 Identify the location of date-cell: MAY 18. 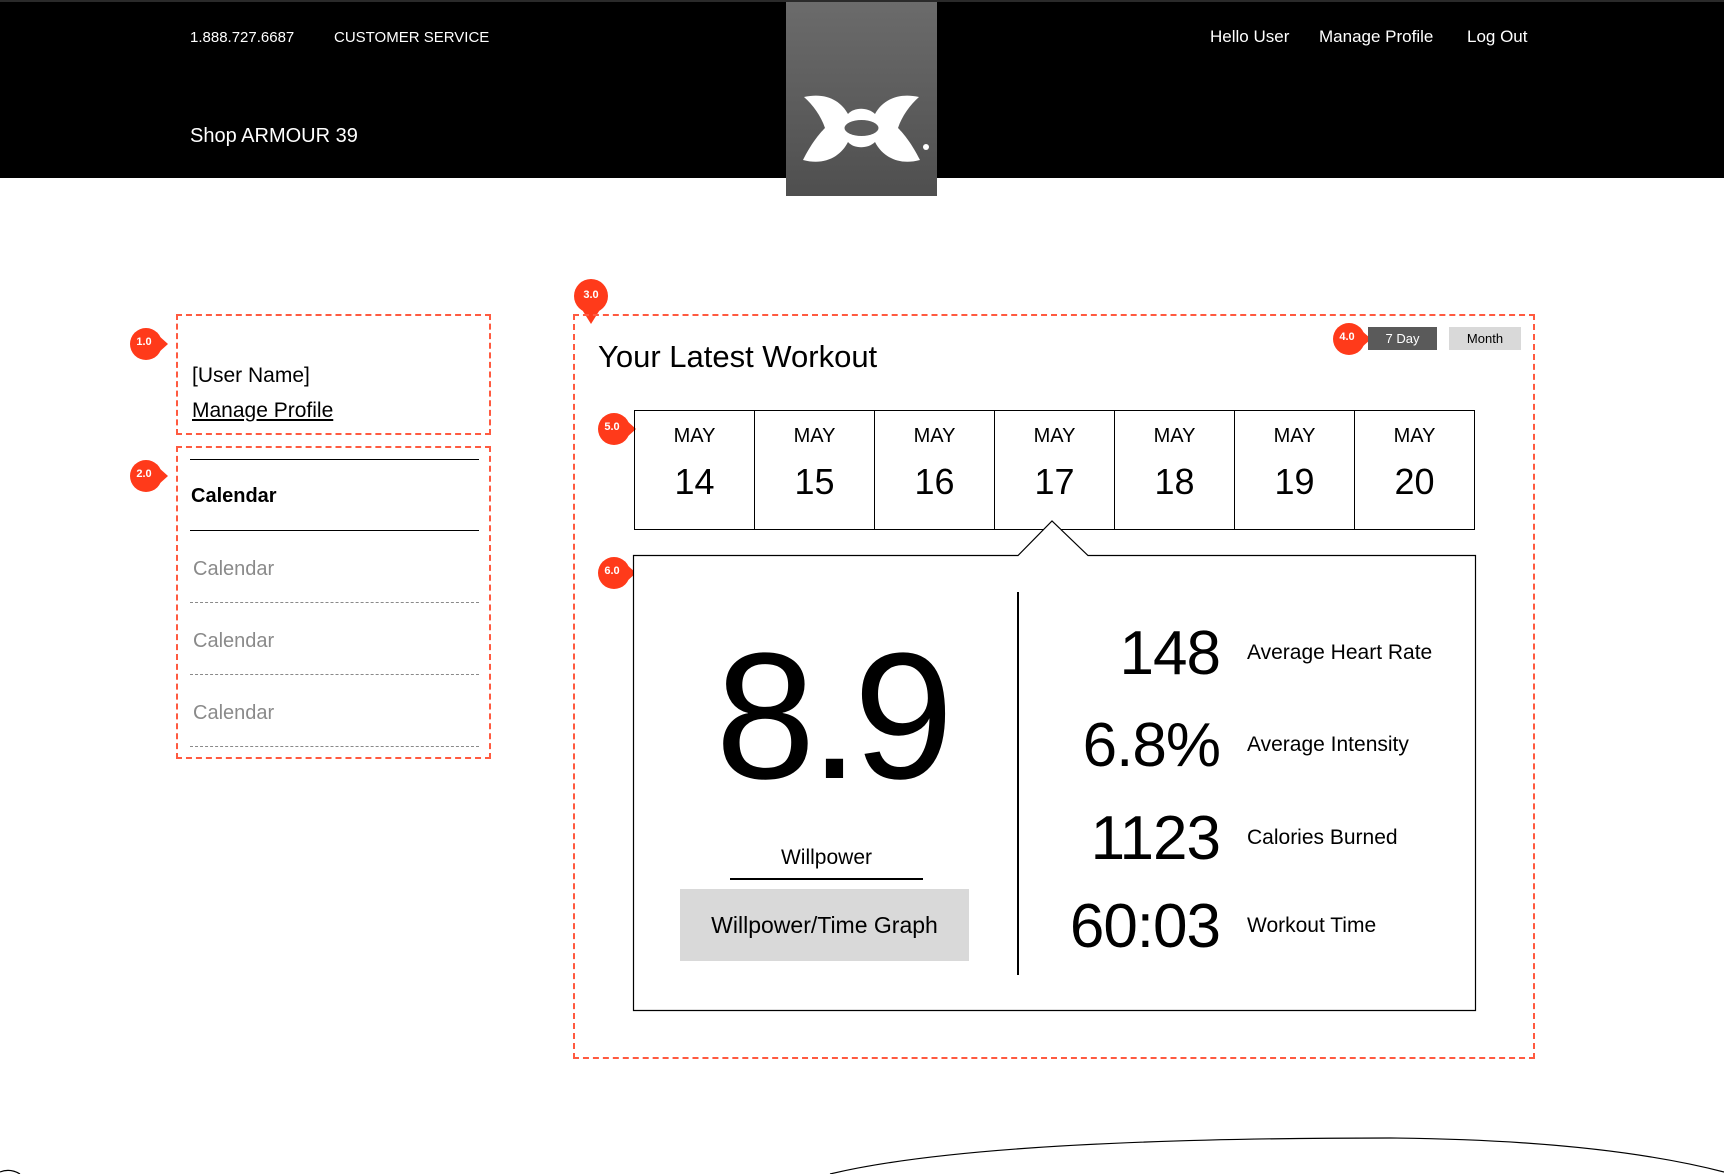
(1175, 470).